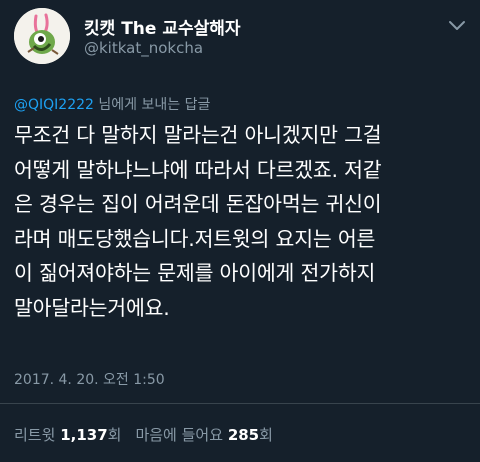 This screenshot has height=462, width=480. Describe the element at coordinates (243, 435) in the screenshot. I see `likes-count: 285` at that location.